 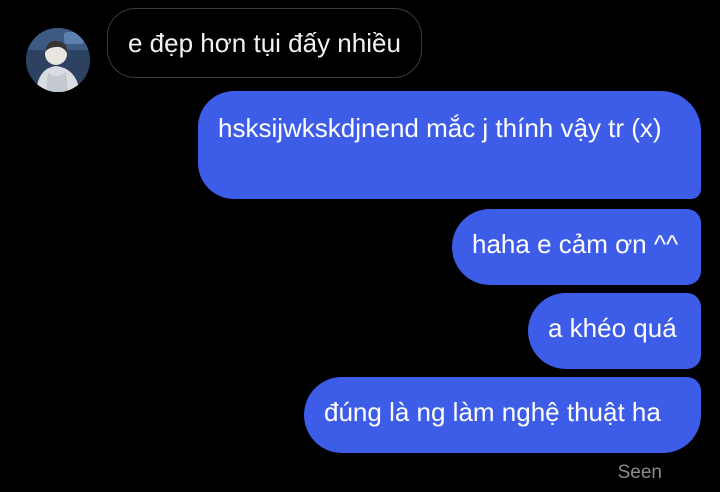 I want to click on outgoing-message-text: a khéo quá, so click(x=612, y=328).